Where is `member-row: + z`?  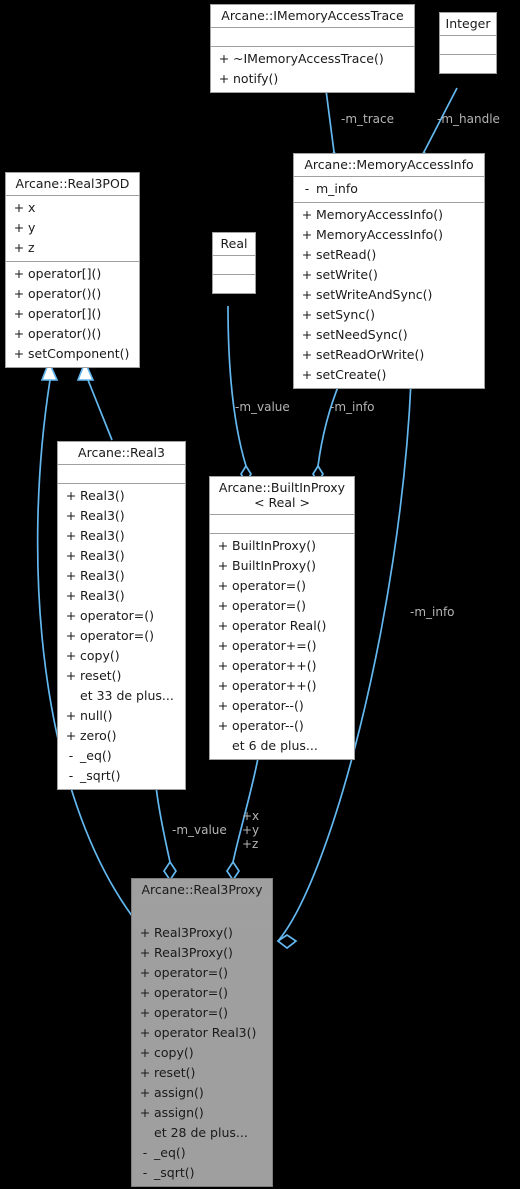 member-row: + z is located at coordinates (72, 248).